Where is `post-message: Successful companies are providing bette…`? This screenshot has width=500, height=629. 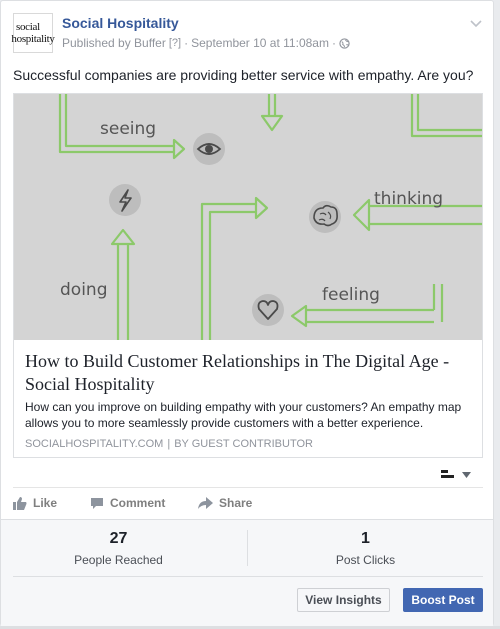 post-message: Successful companies are providing bette… is located at coordinates (243, 75).